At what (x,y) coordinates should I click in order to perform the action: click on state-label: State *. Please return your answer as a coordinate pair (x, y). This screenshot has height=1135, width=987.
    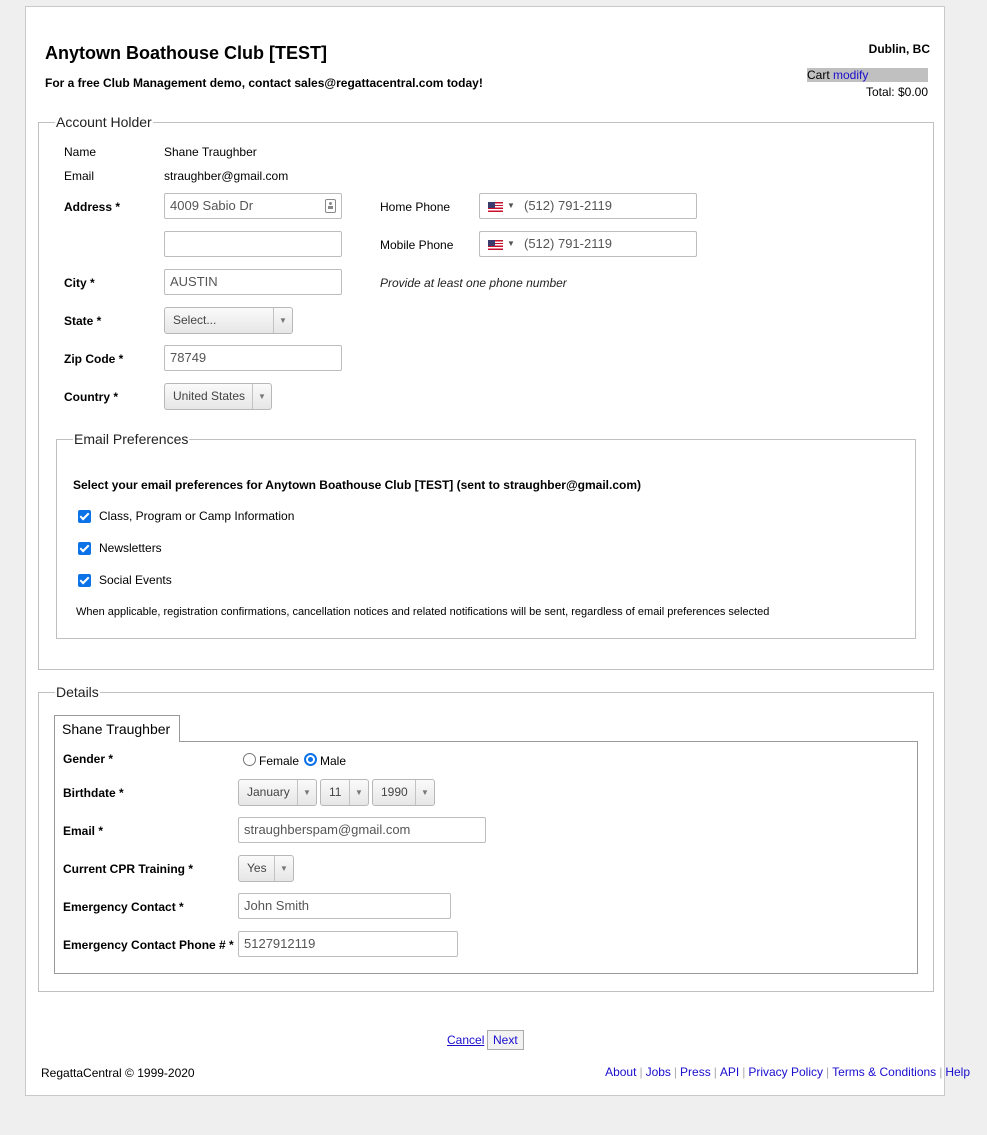
    Looking at the image, I should click on (83, 321).